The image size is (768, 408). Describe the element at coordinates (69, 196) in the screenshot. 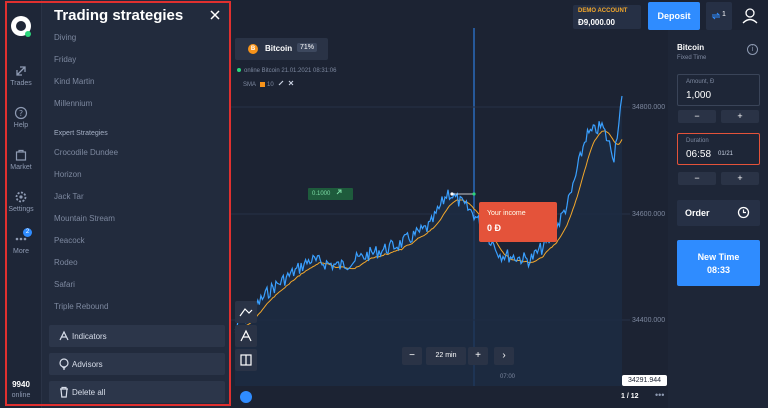

I see `strategy-item: Jack Tar` at that location.